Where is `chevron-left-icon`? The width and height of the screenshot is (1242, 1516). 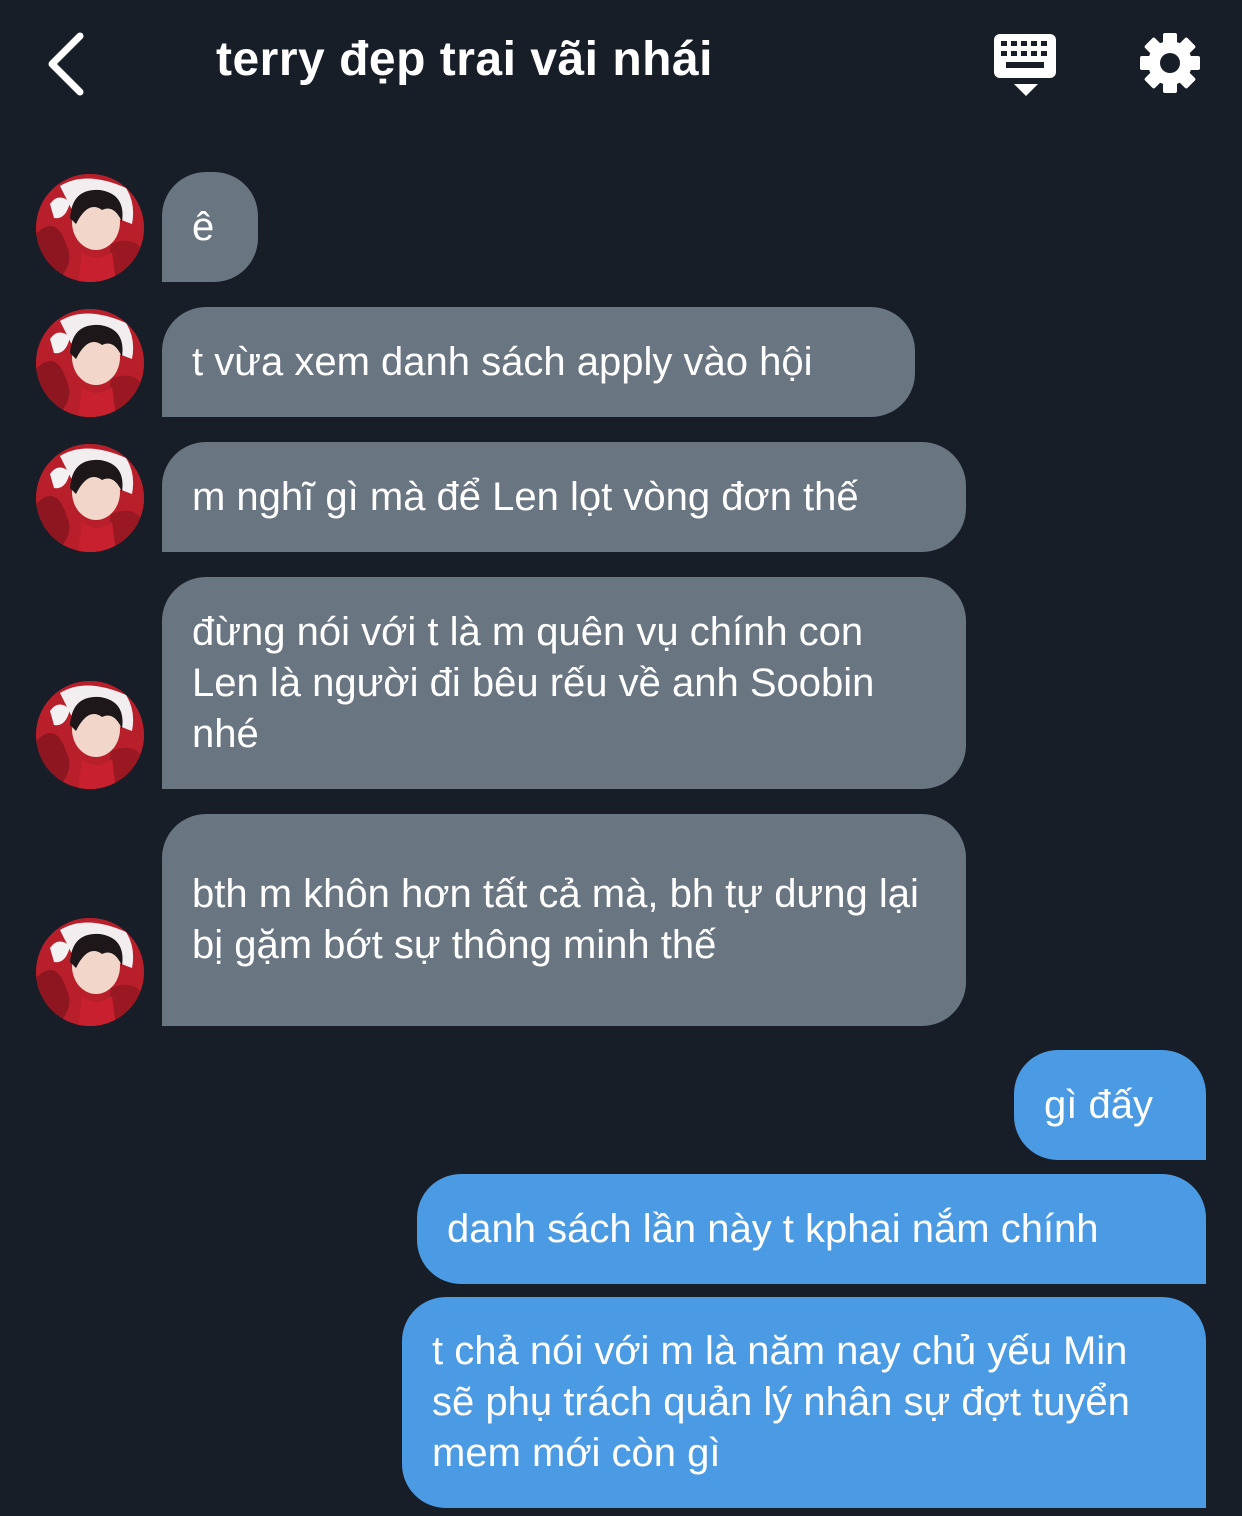 chevron-left-icon is located at coordinates (66, 64).